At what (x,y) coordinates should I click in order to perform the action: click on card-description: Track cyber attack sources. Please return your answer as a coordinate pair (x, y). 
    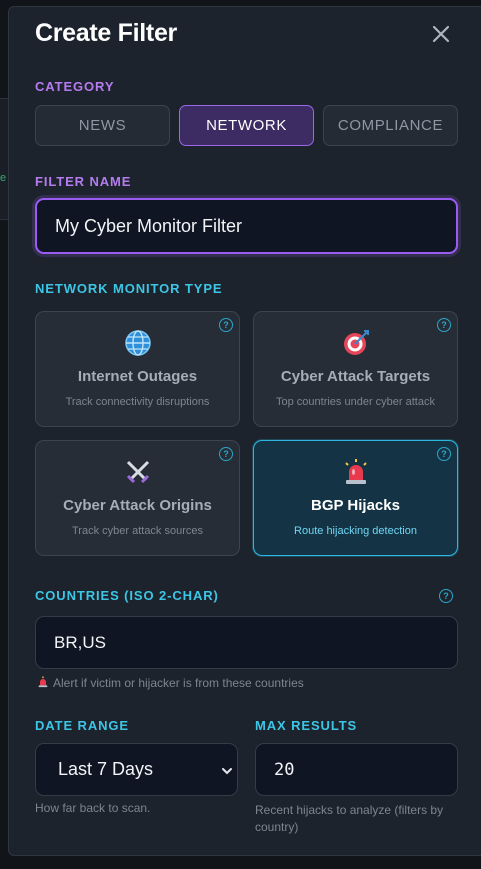
    Looking at the image, I should click on (137, 531).